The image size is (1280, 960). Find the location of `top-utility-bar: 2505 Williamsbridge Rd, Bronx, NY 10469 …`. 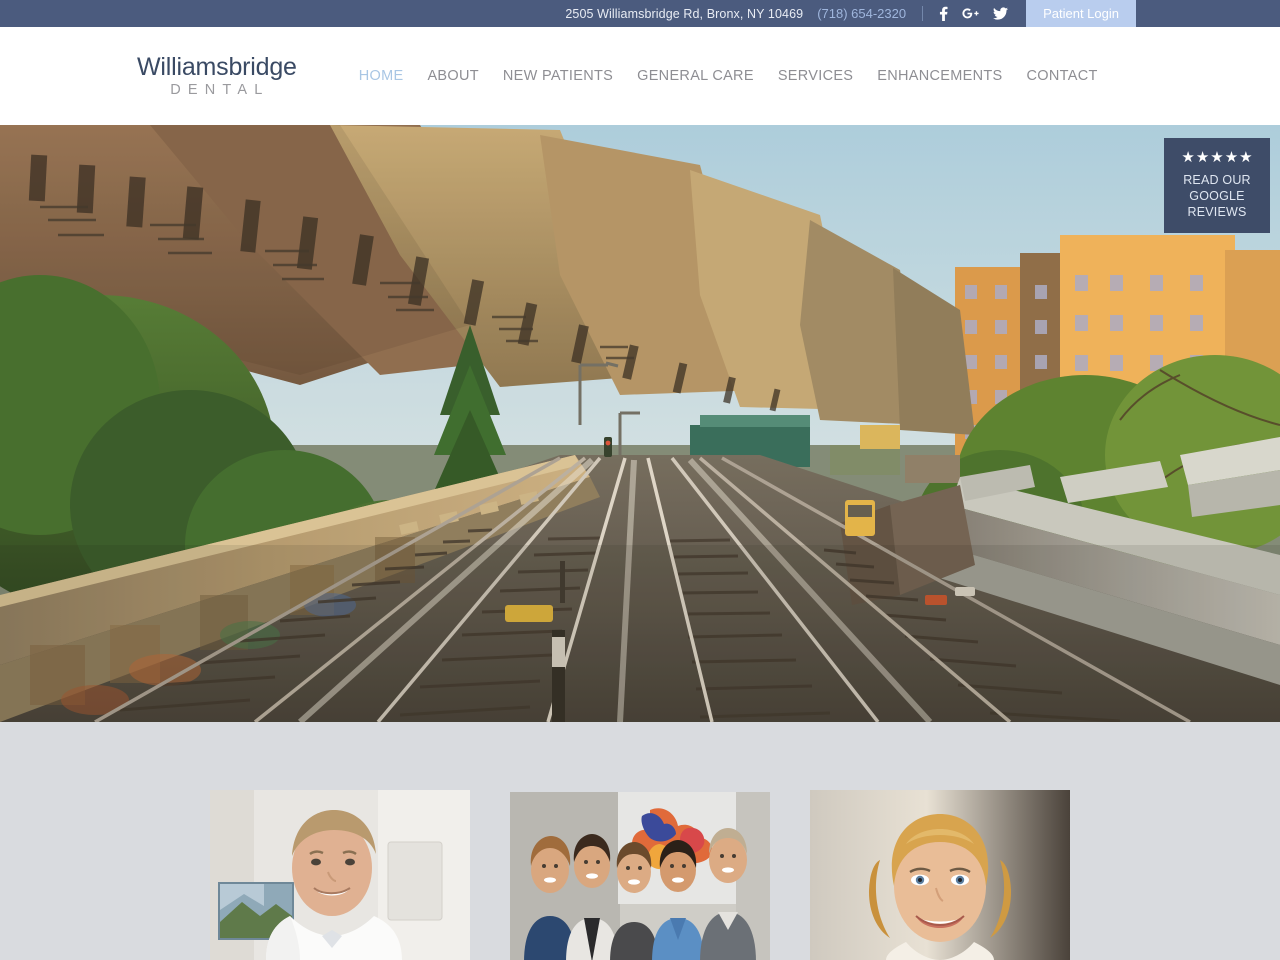

top-utility-bar: 2505 Williamsbridge Rd, Bronx, NY 10469 … is located at coordinates (640, 13).